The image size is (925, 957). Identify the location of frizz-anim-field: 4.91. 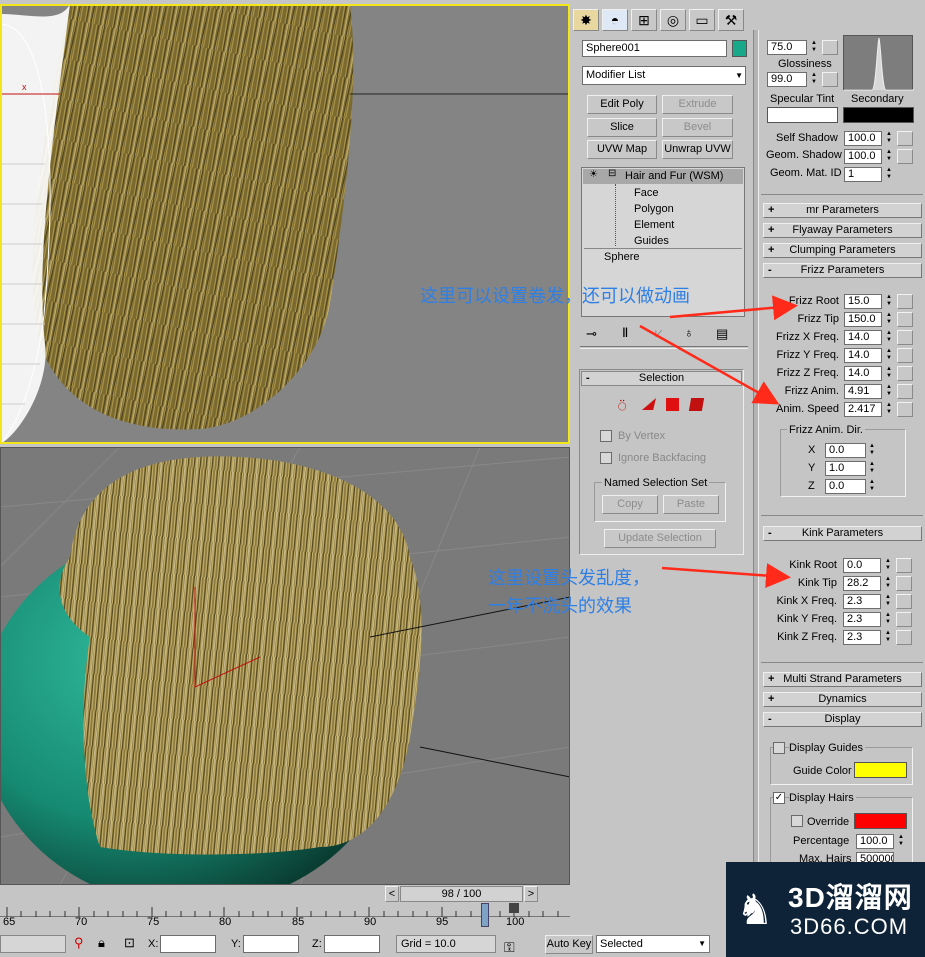
(863, 391).